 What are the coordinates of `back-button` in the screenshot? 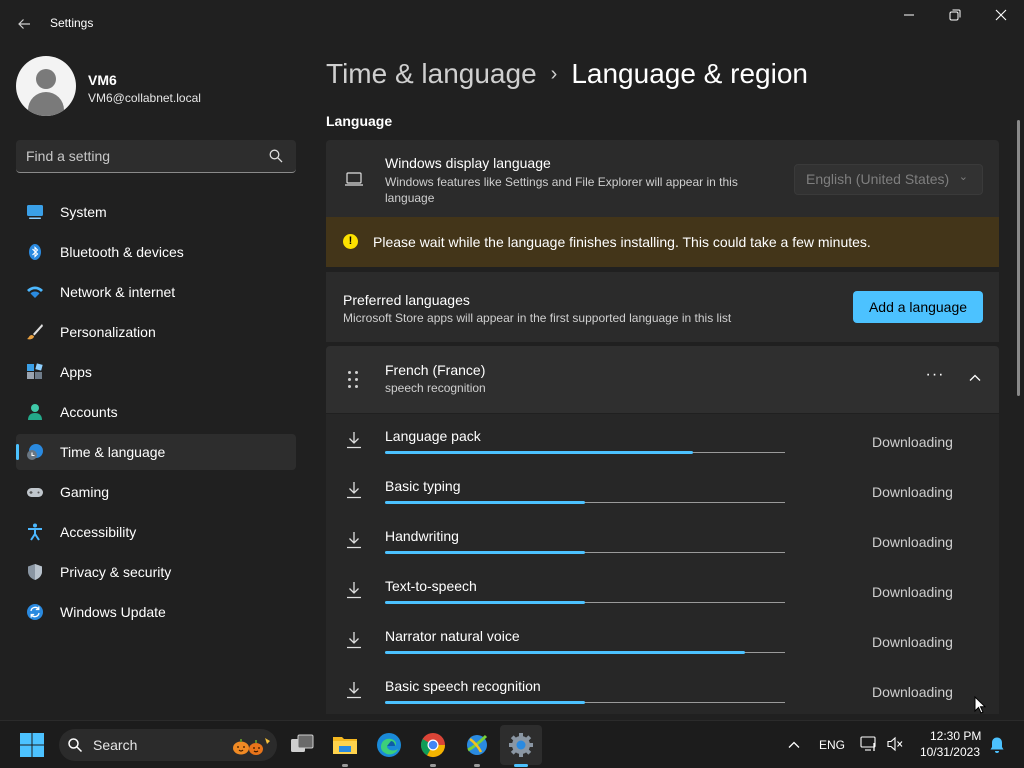 It's located at (24, 24).